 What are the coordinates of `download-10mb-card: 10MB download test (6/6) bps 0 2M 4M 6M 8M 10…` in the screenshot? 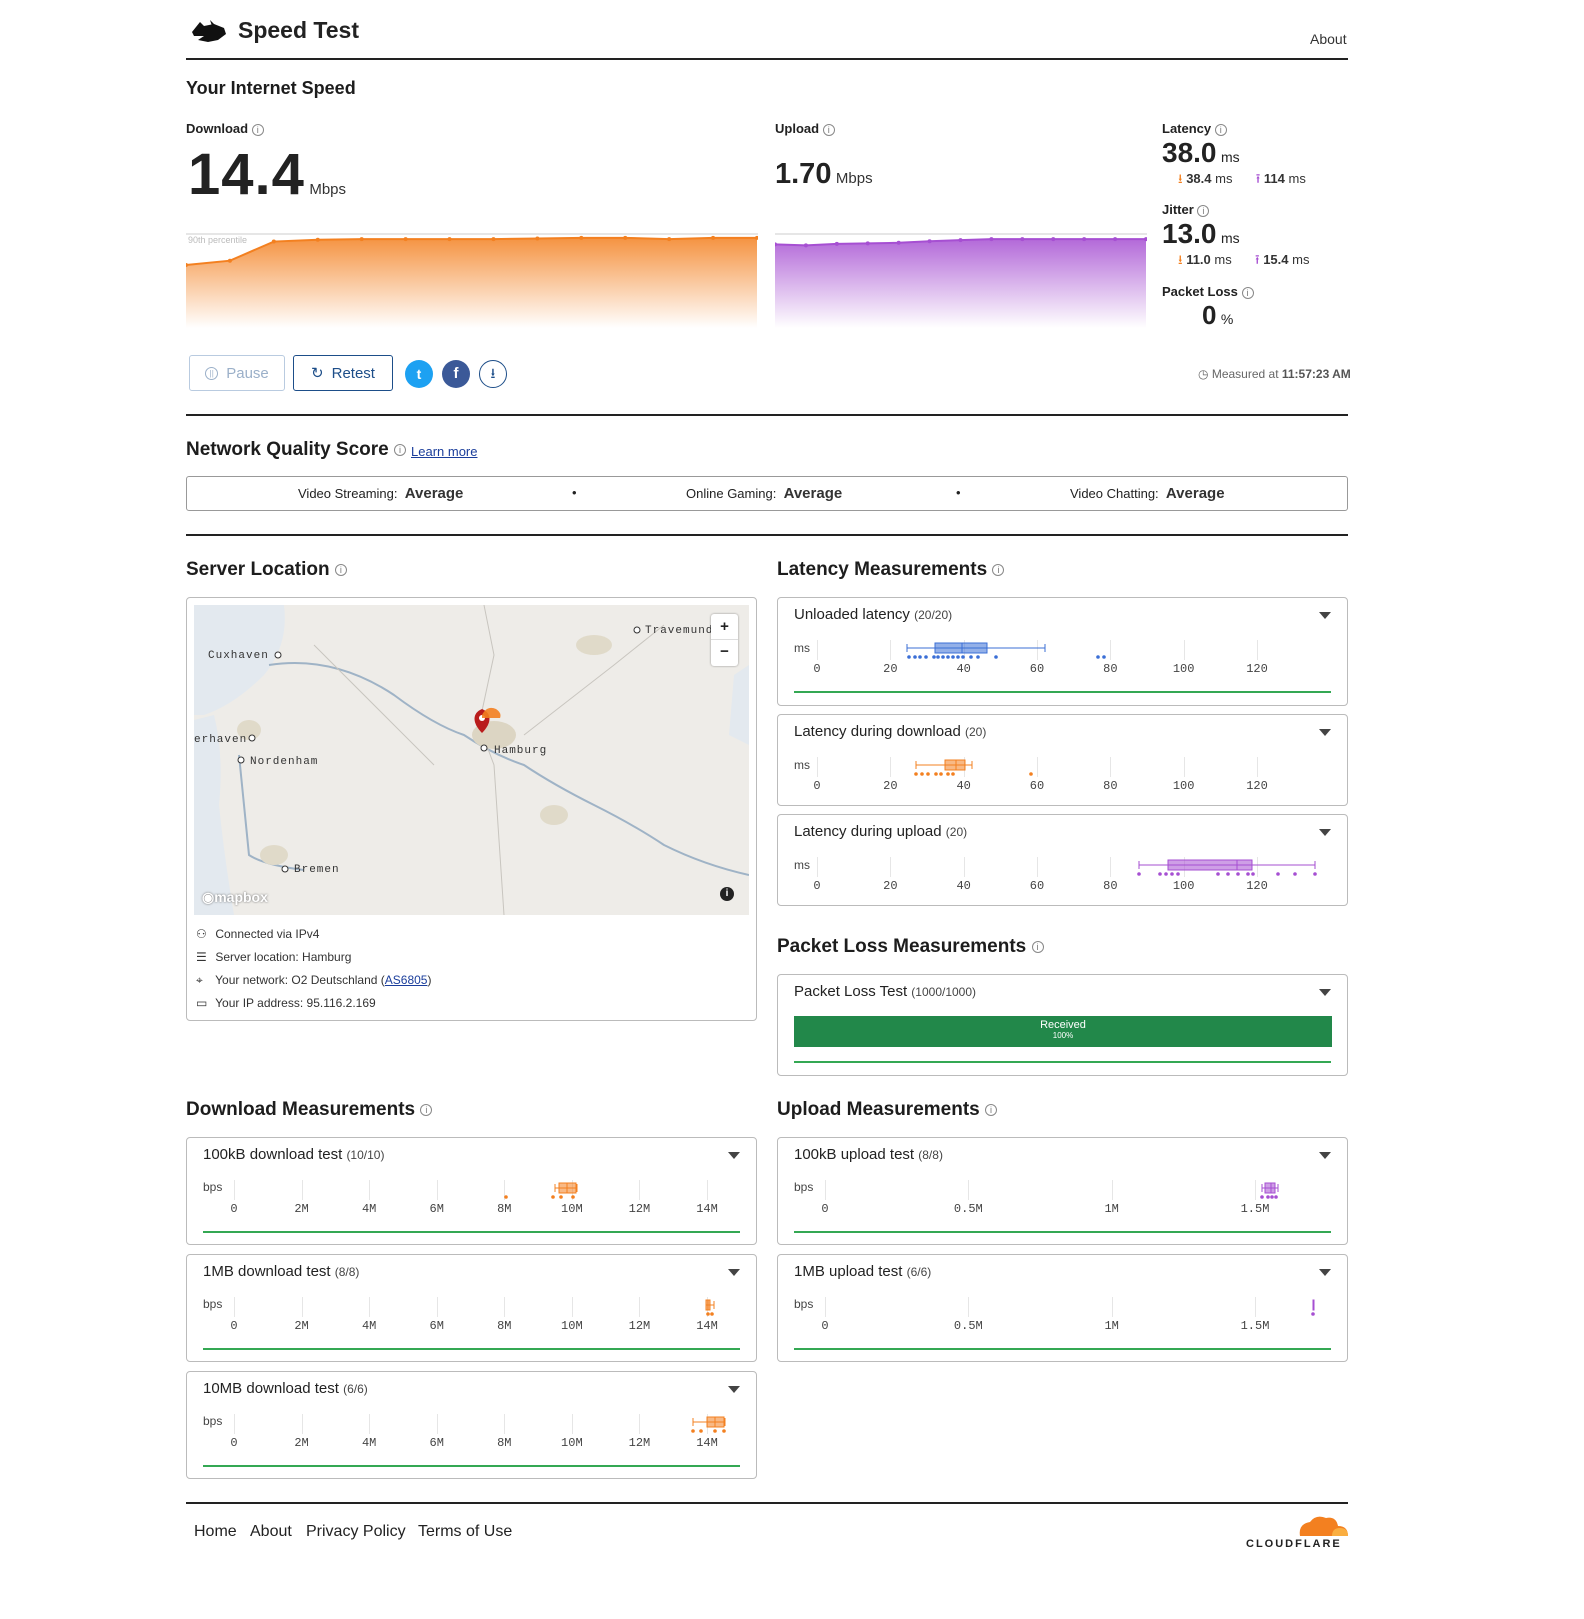 It's located at (471, 1425).